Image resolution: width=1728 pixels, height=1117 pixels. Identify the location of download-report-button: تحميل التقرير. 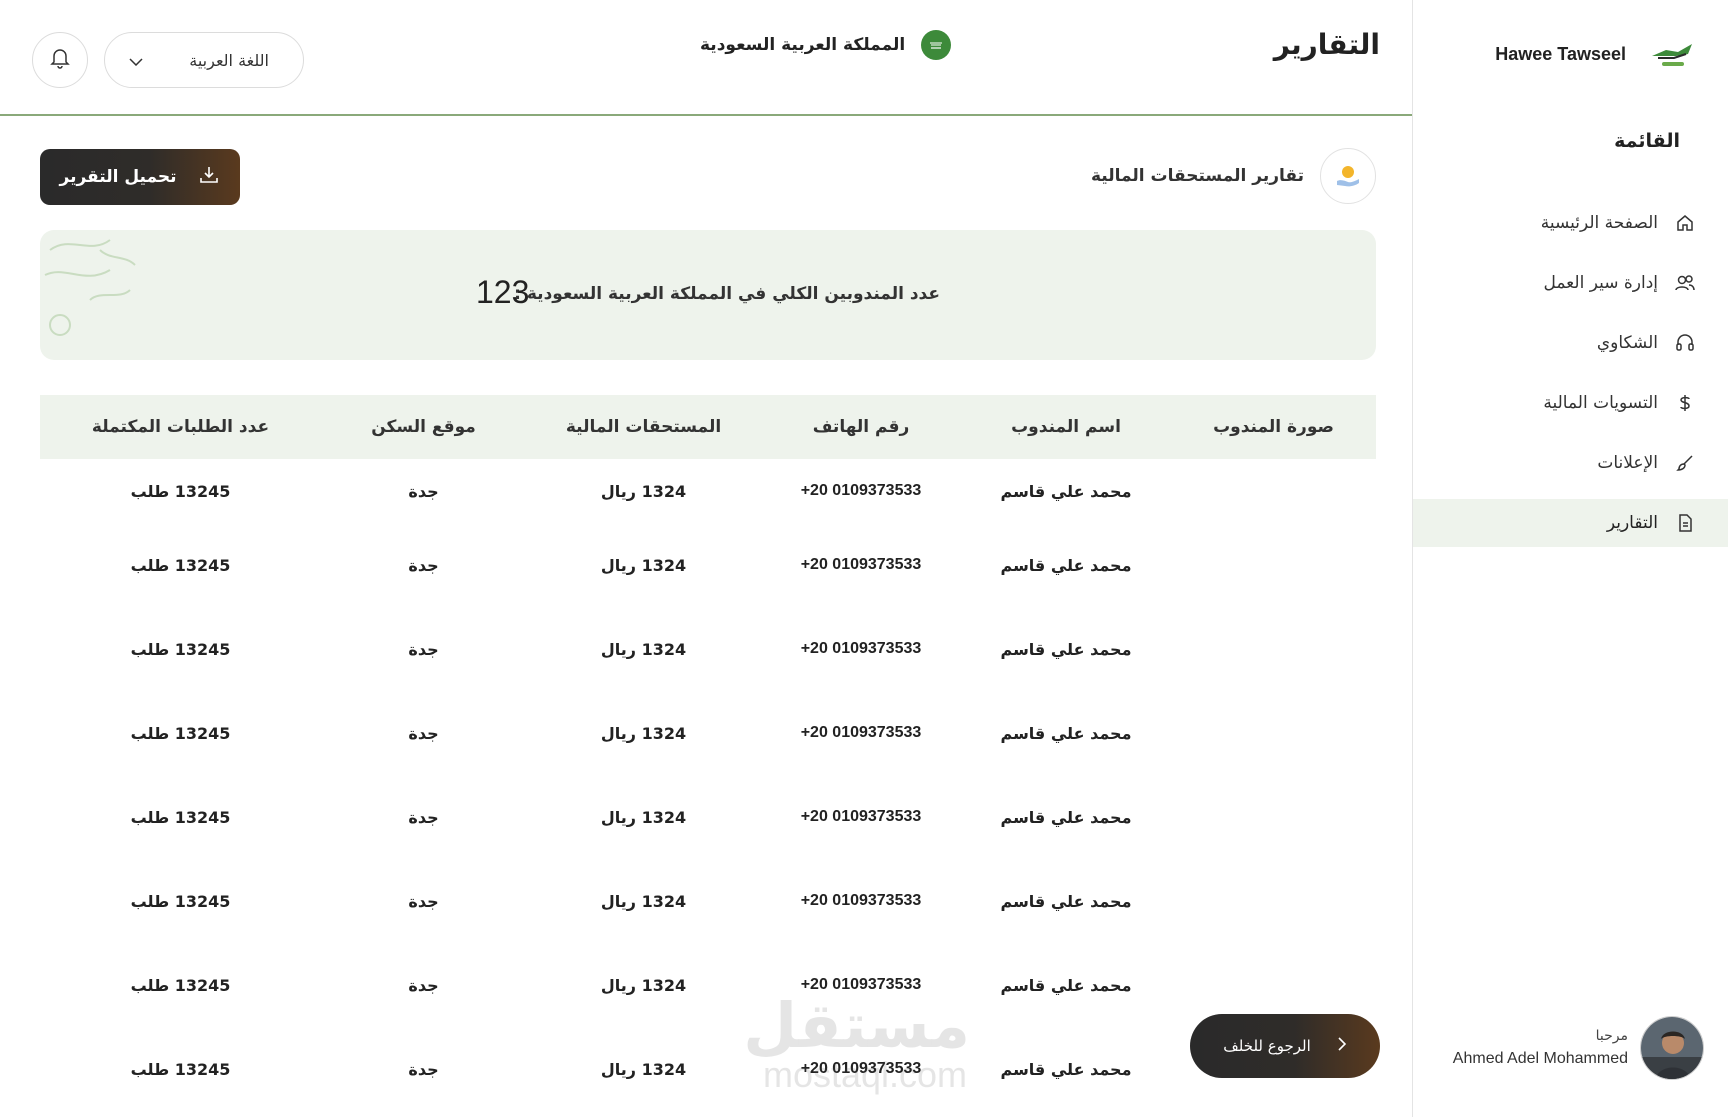
(140, 177).